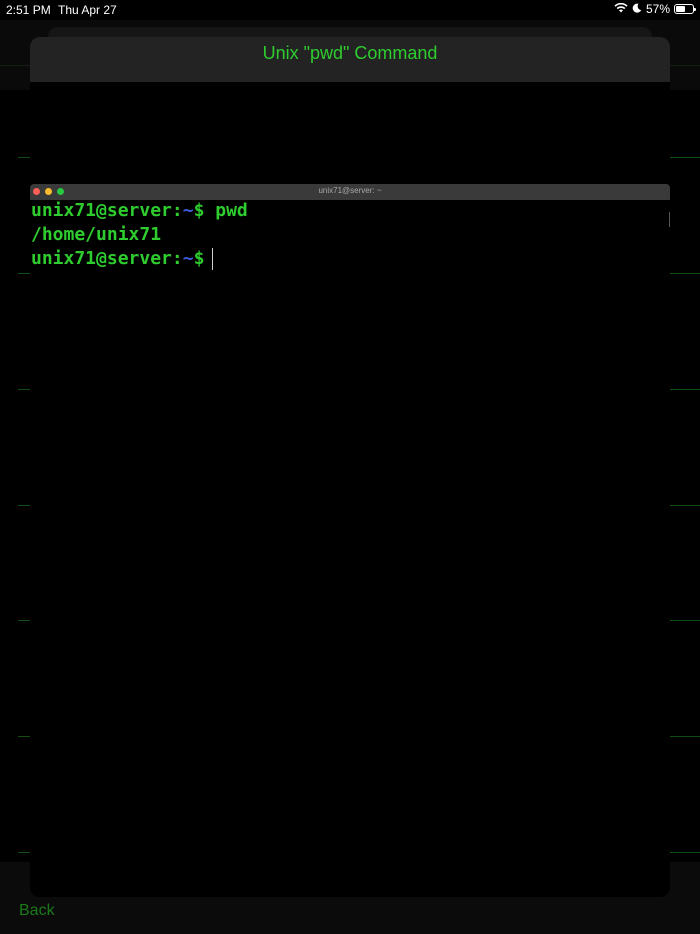  What do you see at coordinates (220, 210) in the screenshot?
I see `prompt-command: $ pwd` at bounding box center [220, 210].